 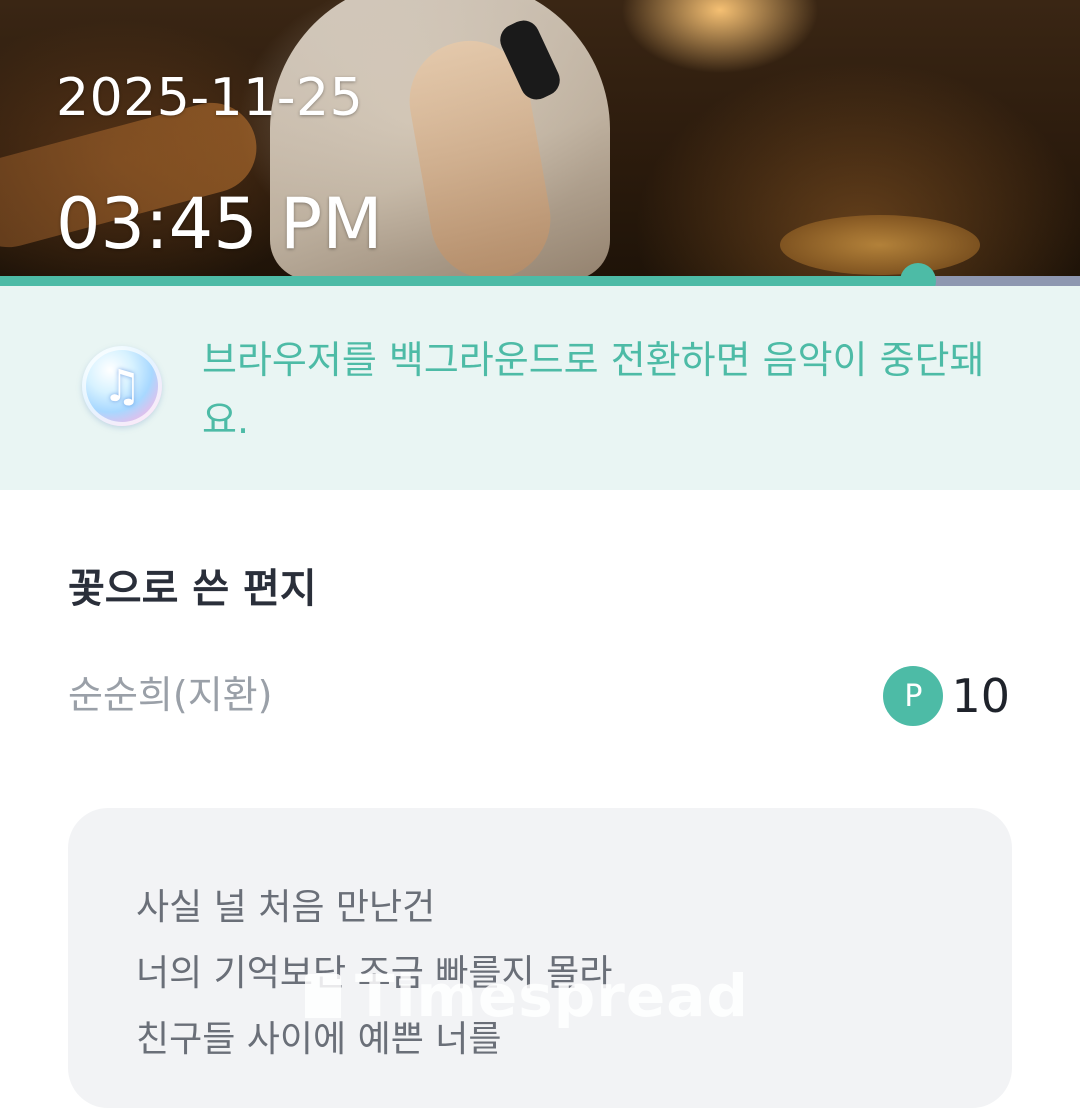 I want to click on watermark: Timespread, so click(x=527, y=996).